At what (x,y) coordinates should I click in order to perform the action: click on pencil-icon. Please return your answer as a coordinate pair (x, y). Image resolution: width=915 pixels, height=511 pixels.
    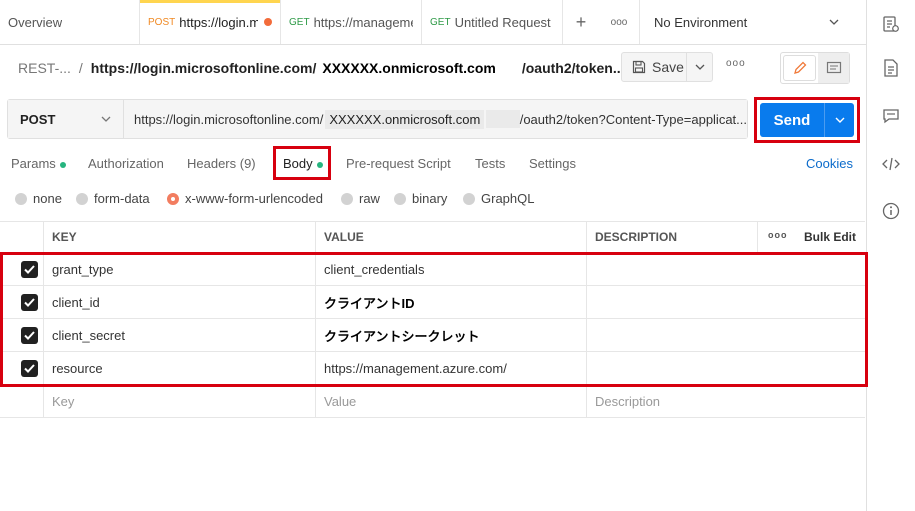
    Looking at the image, I should click on (799, 67).